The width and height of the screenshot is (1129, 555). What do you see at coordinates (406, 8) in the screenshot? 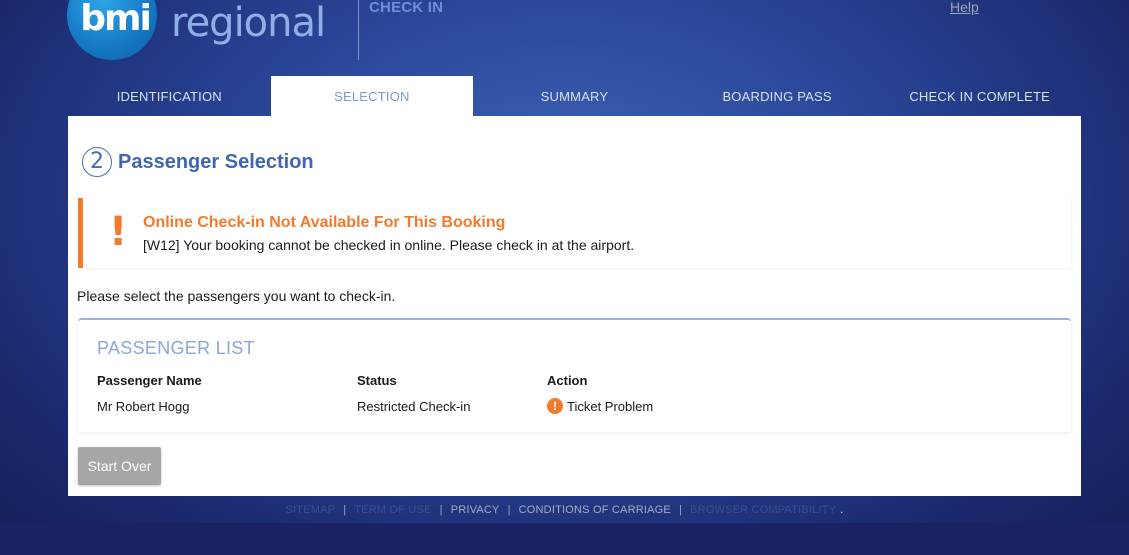
I see `section-title: CHECK IN` at bounding box center [406, 8].